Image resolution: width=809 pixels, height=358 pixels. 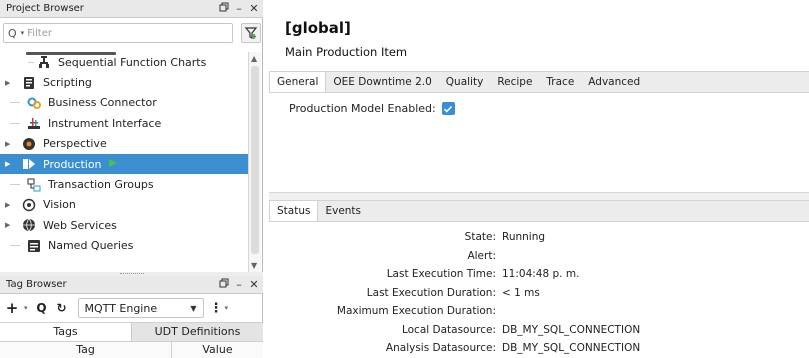 What do you see at coordinates (254, 265) in the screenshot?
I see `scroll-down-icon: ▼` at bounding box center [254, 265].